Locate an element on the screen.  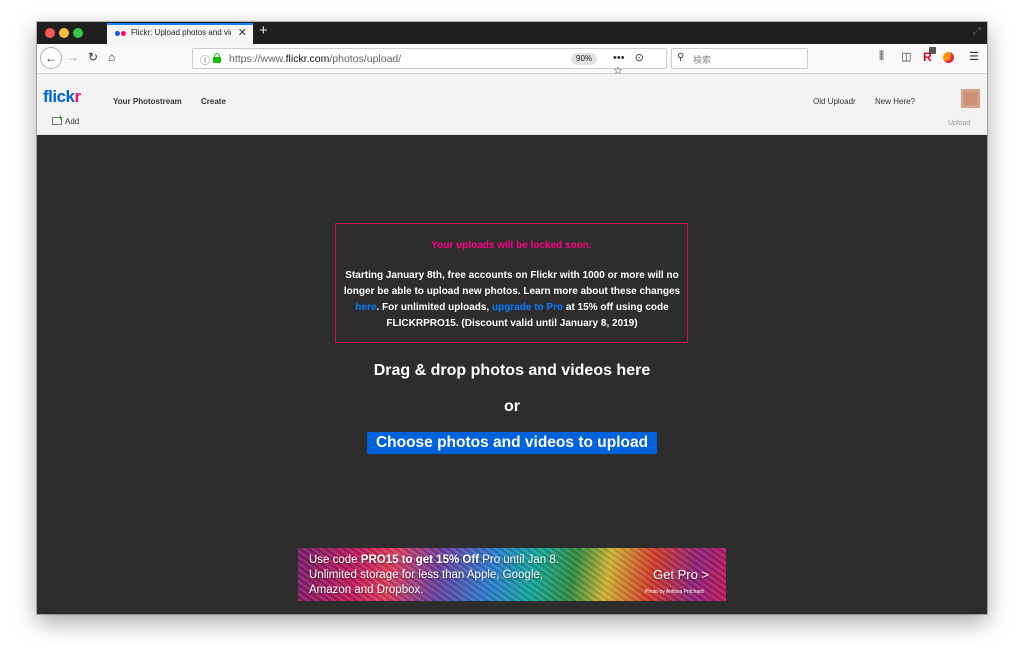
upgrade-to-pro-link: upgrade to Pro is located at coordinates (527, 307).